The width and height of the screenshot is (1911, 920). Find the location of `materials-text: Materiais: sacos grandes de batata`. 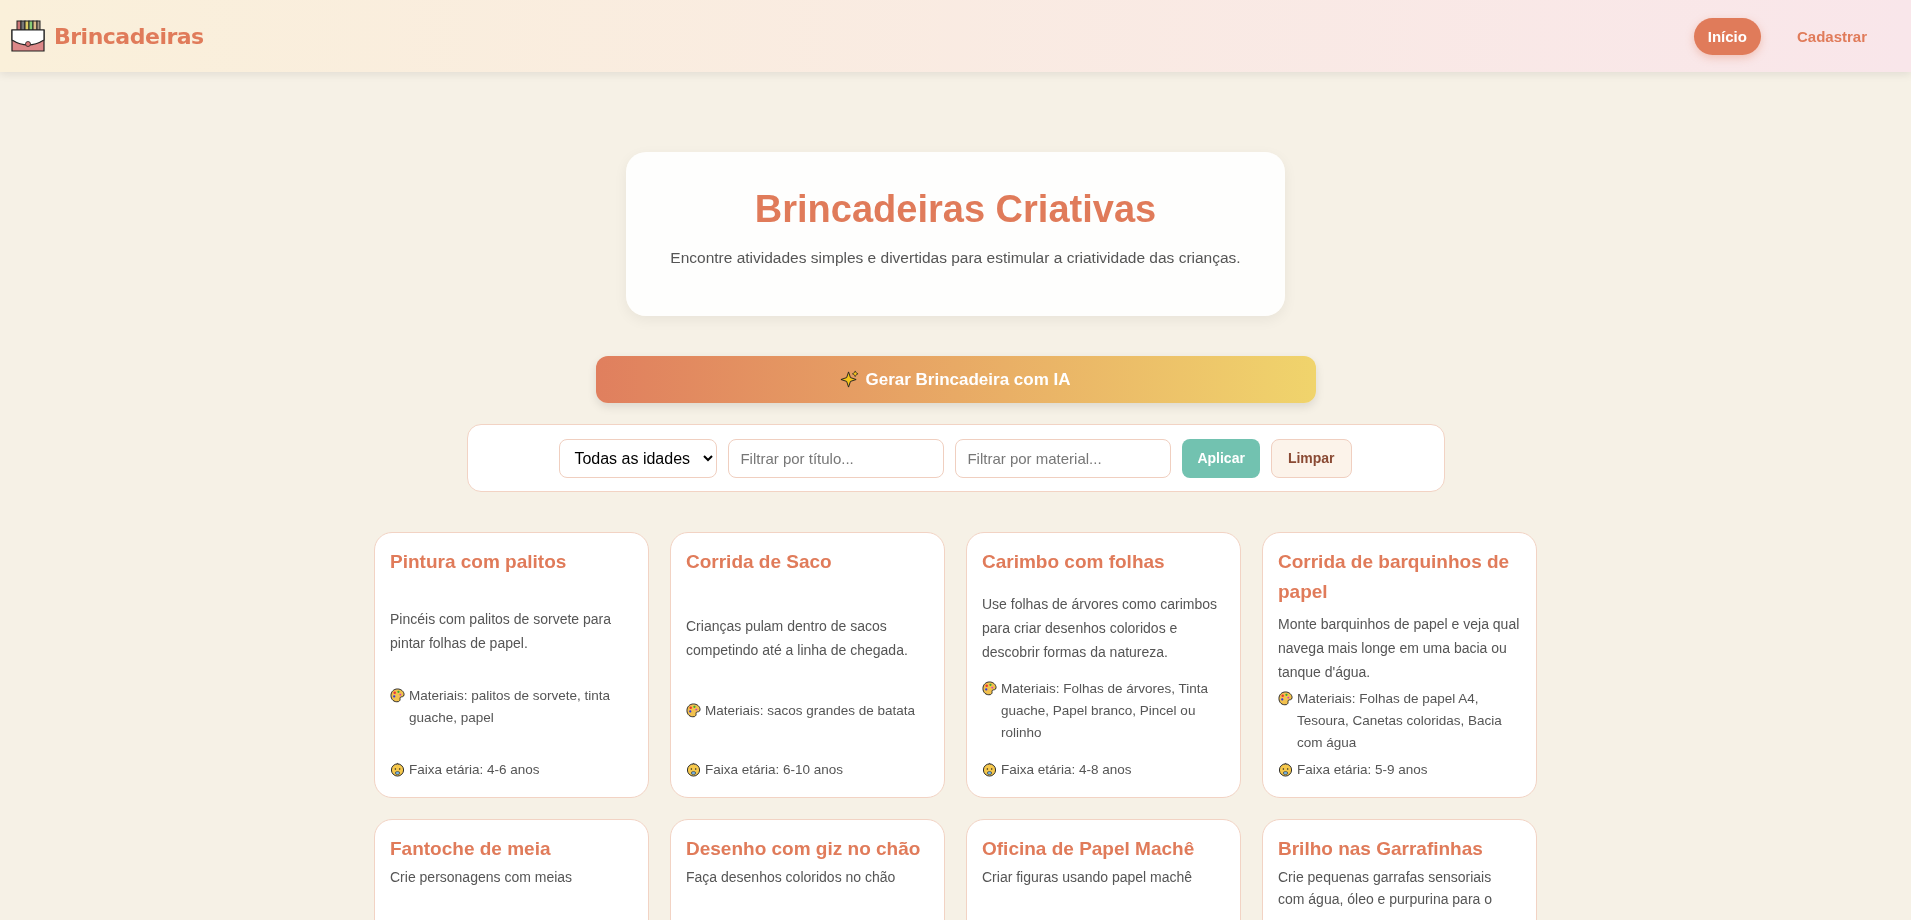

materials-text: Materiais: sacos grandes de batata is located at coordinates (810, 710).